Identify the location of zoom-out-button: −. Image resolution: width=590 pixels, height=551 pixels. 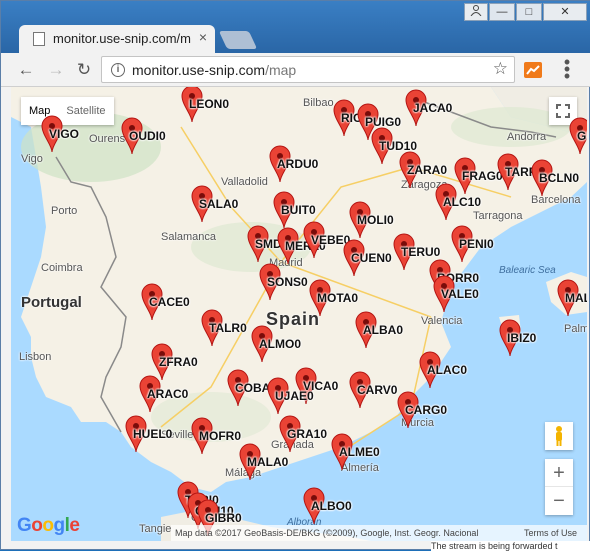
(559, 501).